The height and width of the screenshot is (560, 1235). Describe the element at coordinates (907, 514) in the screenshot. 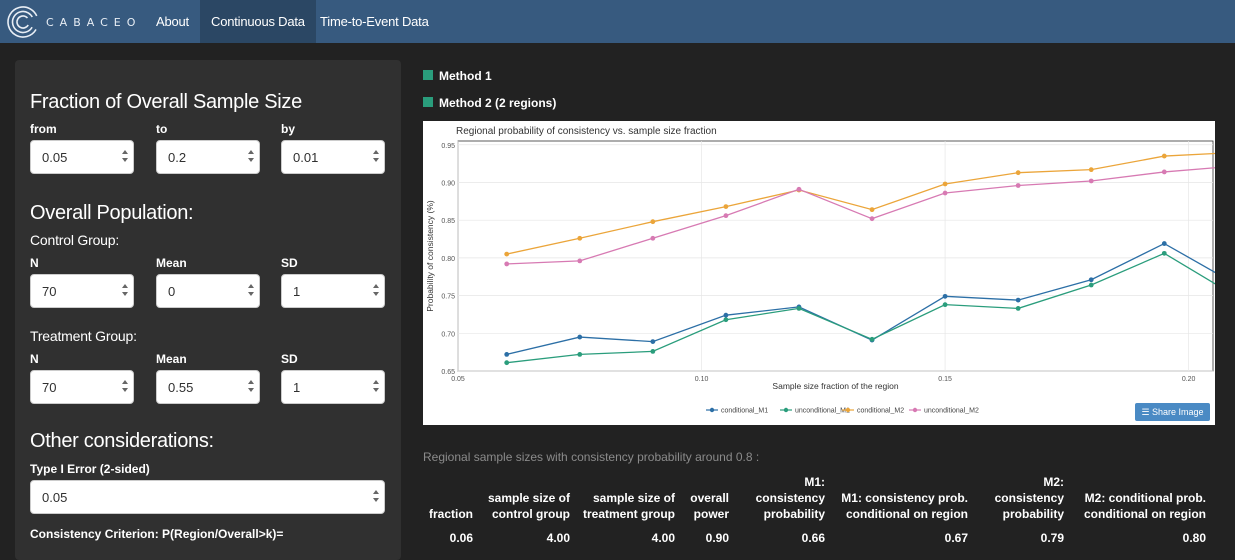

I see `table-header-cell: conditional on region` at that location.